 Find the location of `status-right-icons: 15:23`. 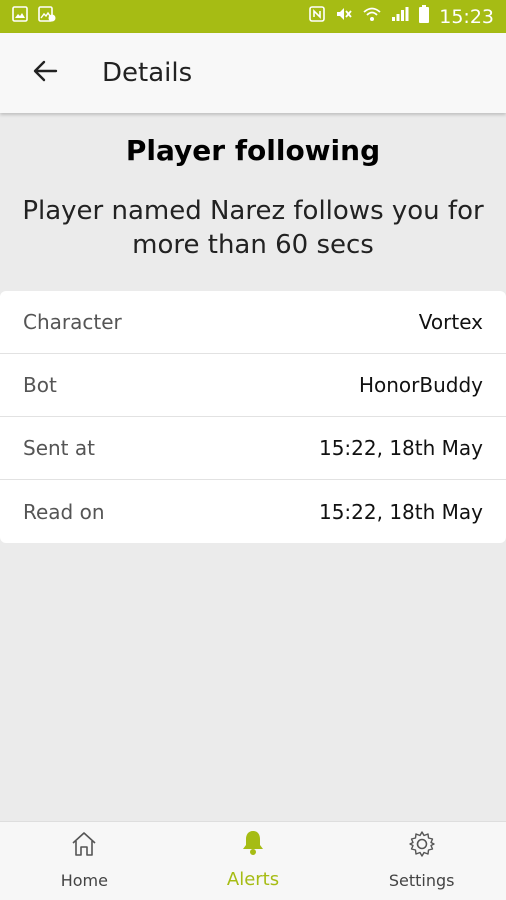

status-right-icons: 15:23 is located at coordinates (401, 16).